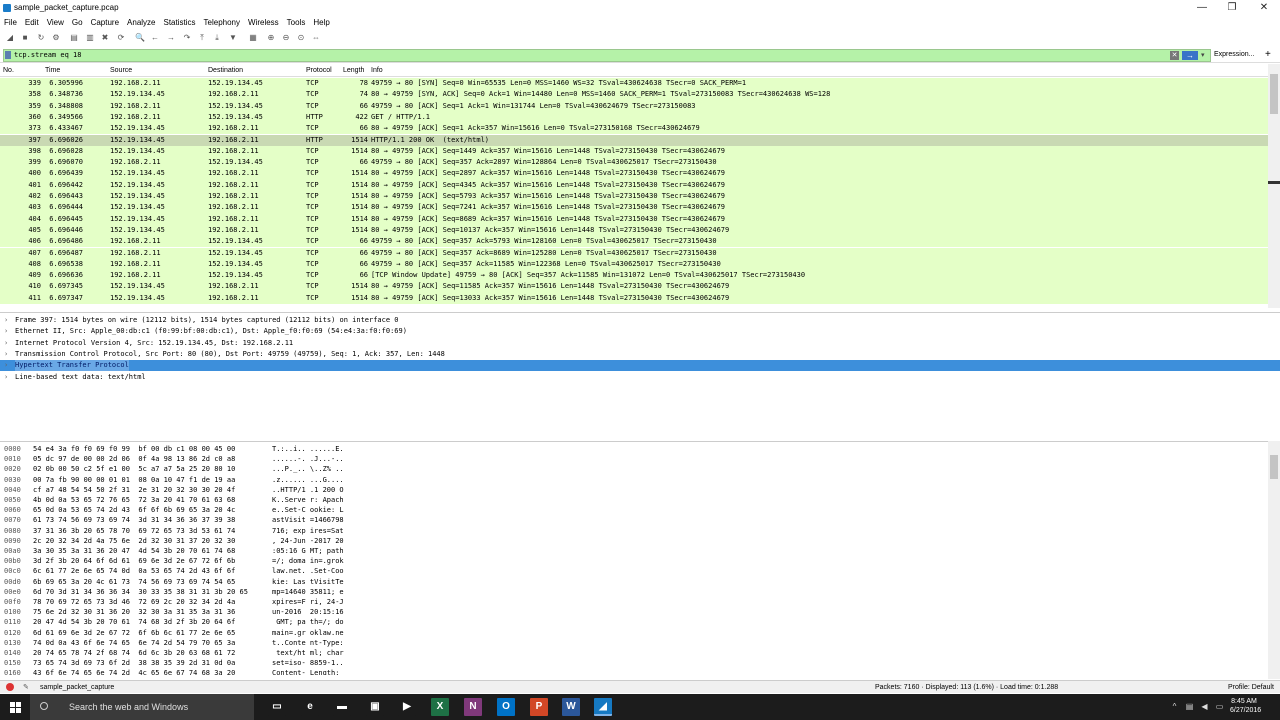 The image size is (1280, 720). Describe the element at coordinates (171, 38) in the screenshot. I see `go-forward-icon: →` at that location.